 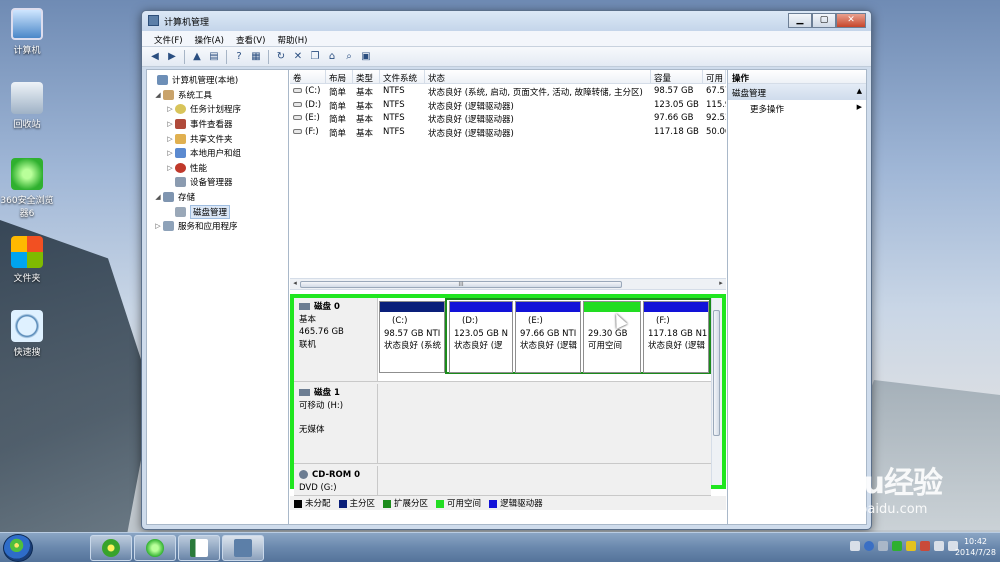 I want to click on desktop-icon-computer: 计算机, so click(x=28, y=32).